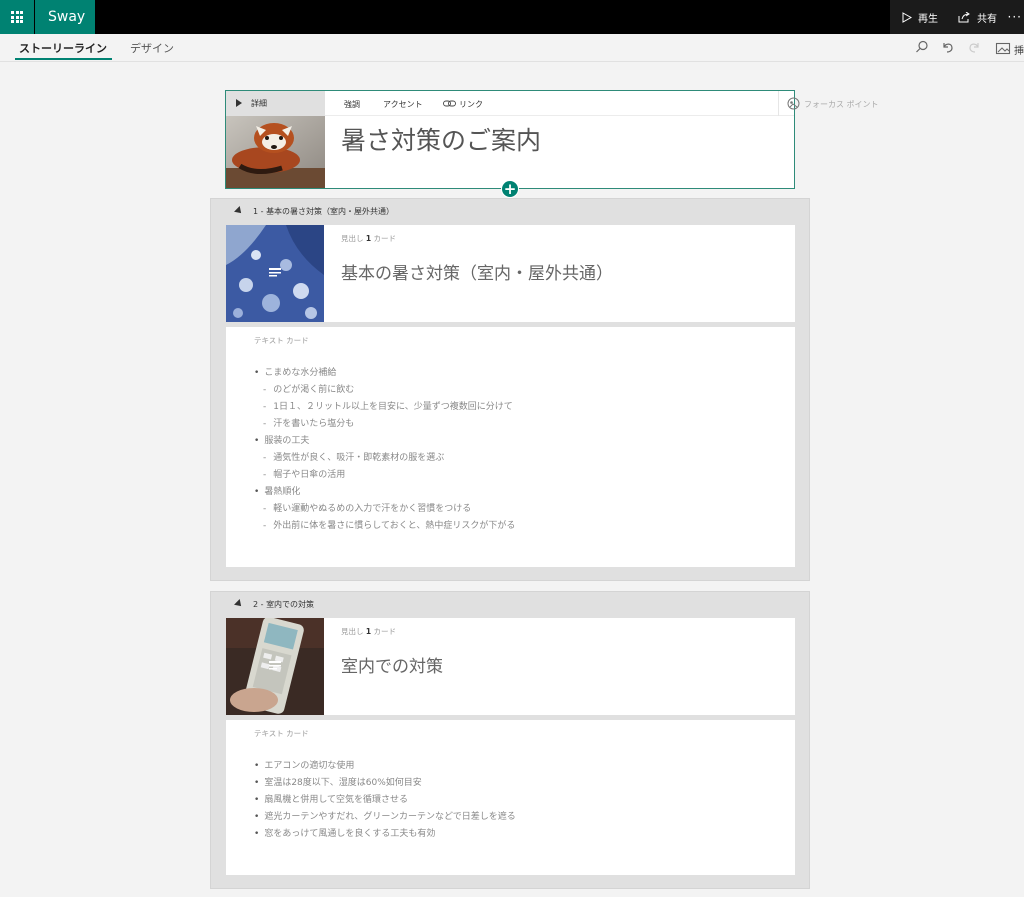 This screenshot has width=1024, height=897. Describe the element at coordinates (519, 834) in the screenshot. I see `bullet-item: 窓をあっけて風通しを良くする工夫も有効` at that location.